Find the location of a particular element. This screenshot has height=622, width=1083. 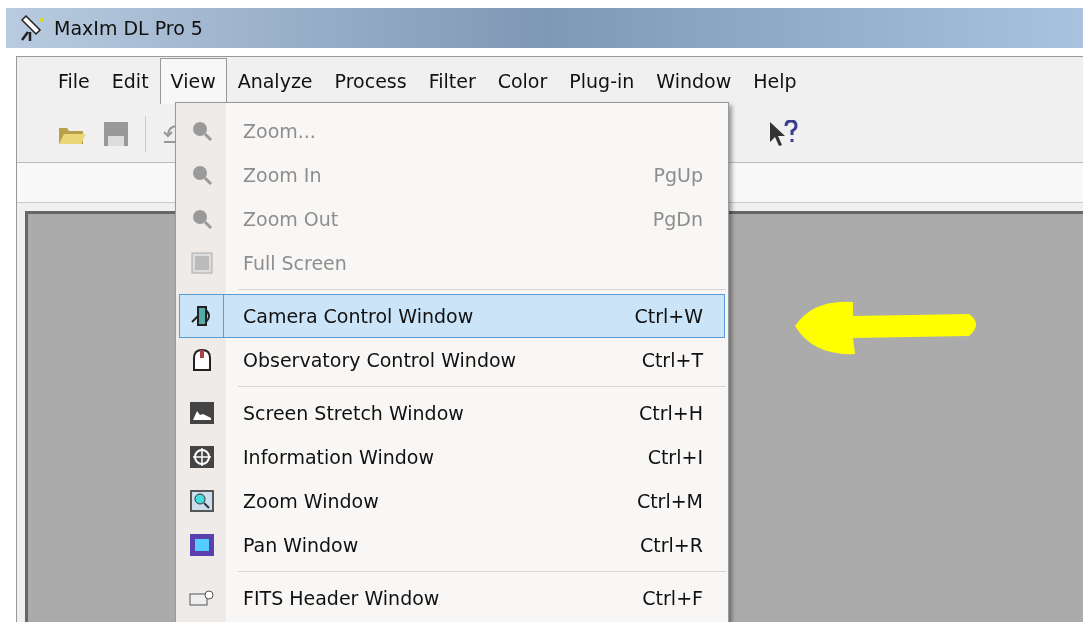

menu-item-label: Observatory Control Window is located at coordinates (380, 360).